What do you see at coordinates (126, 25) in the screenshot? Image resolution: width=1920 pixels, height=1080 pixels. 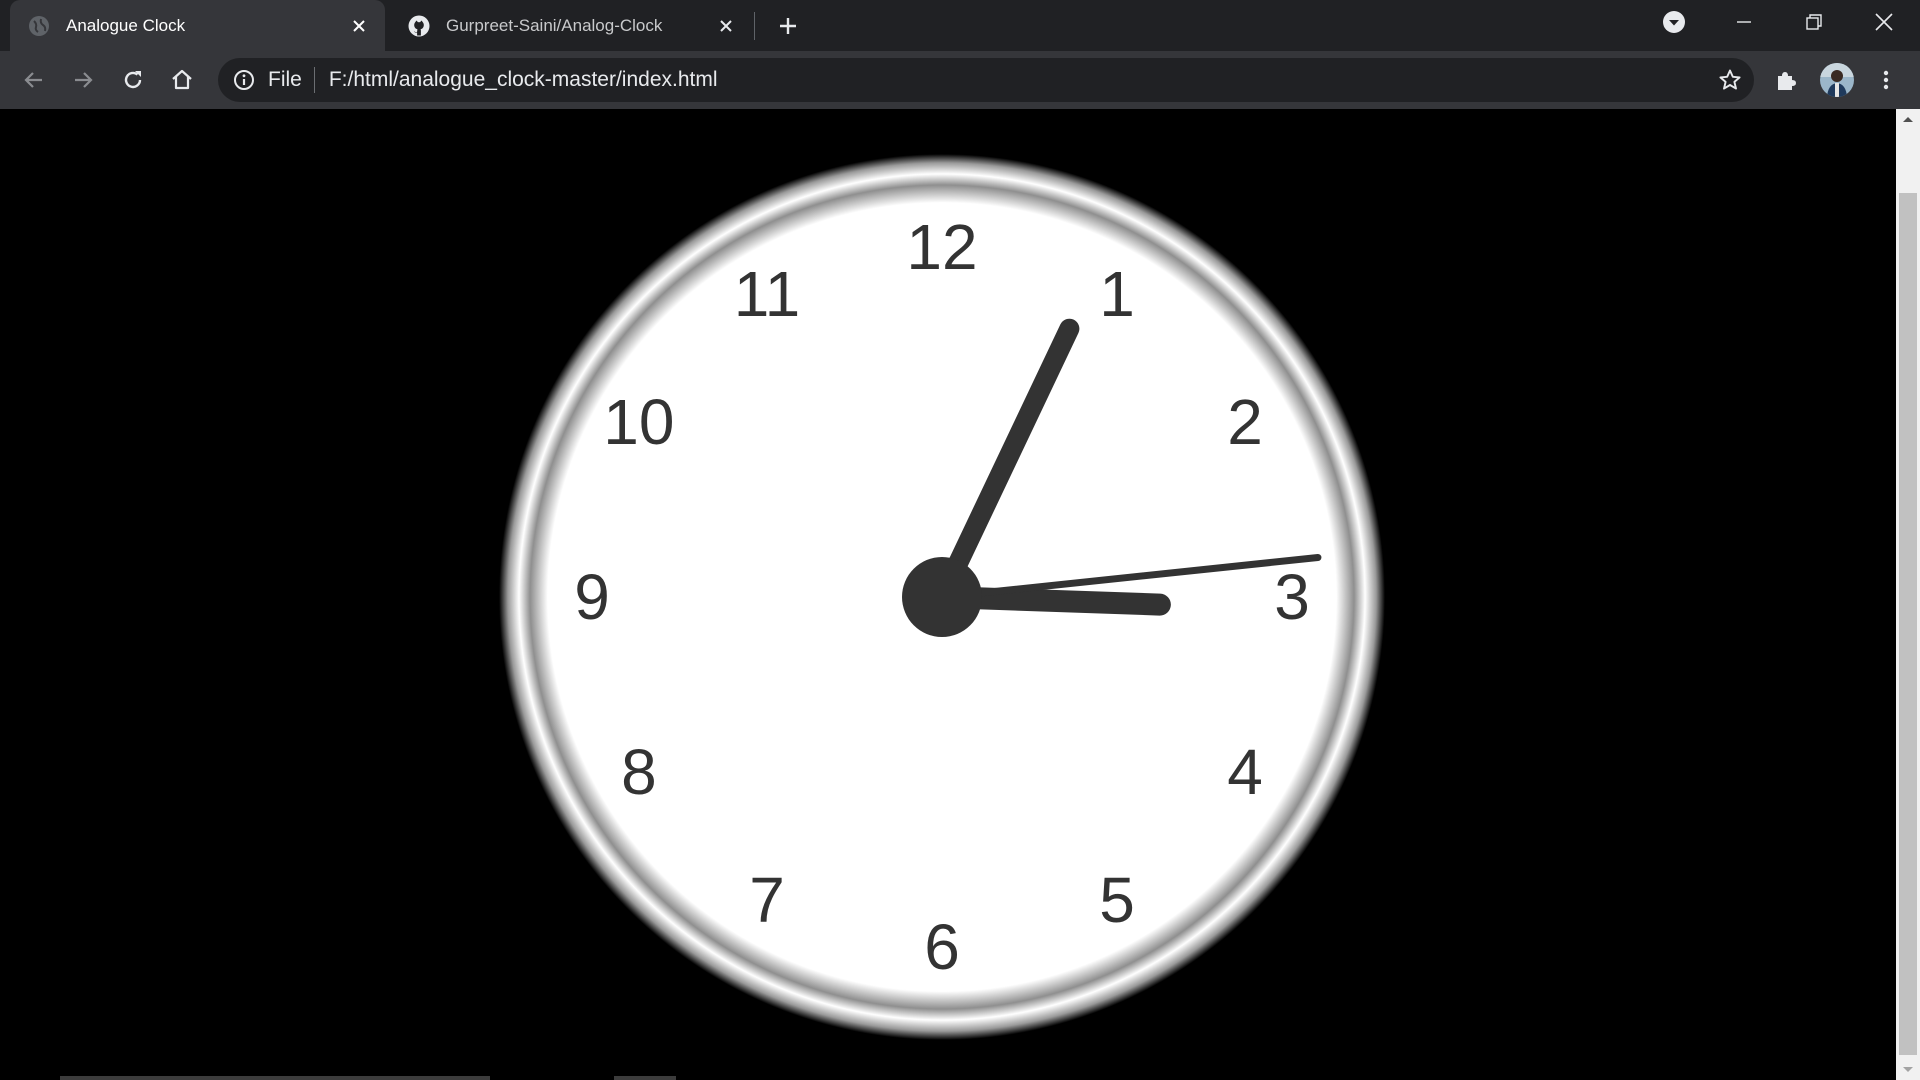 I see `tab-title: Analogue Clock` at bounding box center [126, 25].